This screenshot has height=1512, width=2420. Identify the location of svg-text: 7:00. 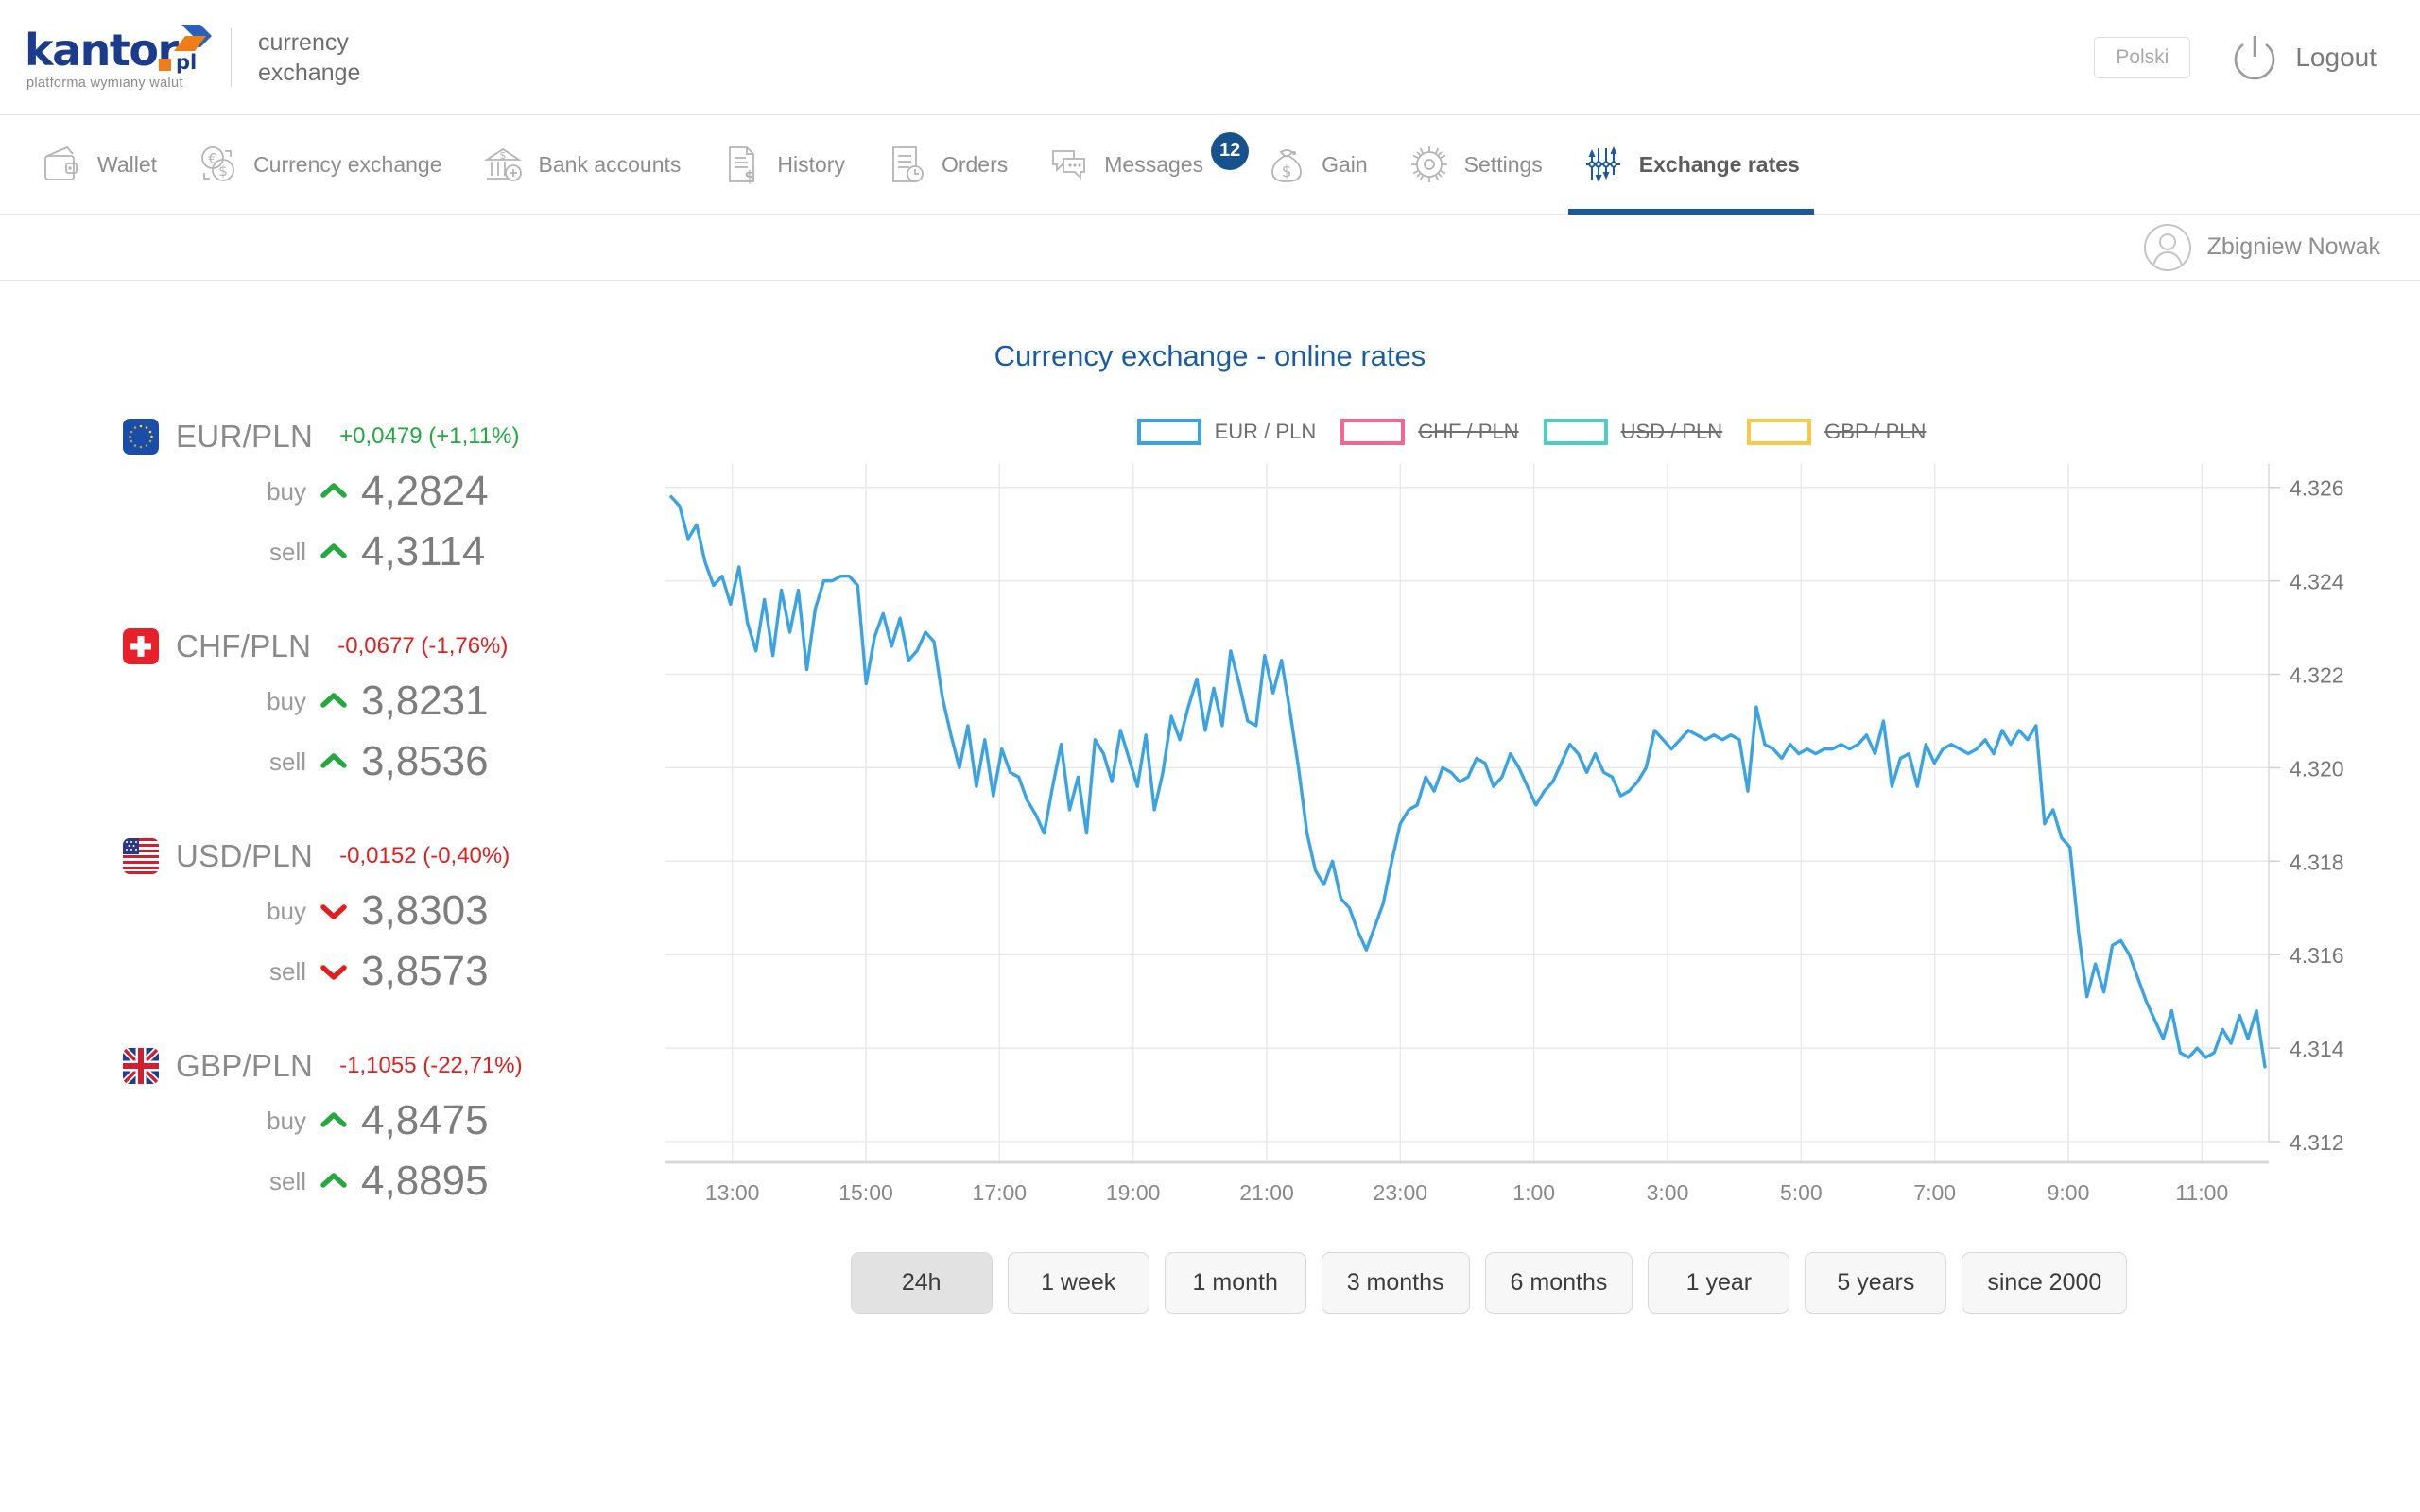
(1935, 1192).